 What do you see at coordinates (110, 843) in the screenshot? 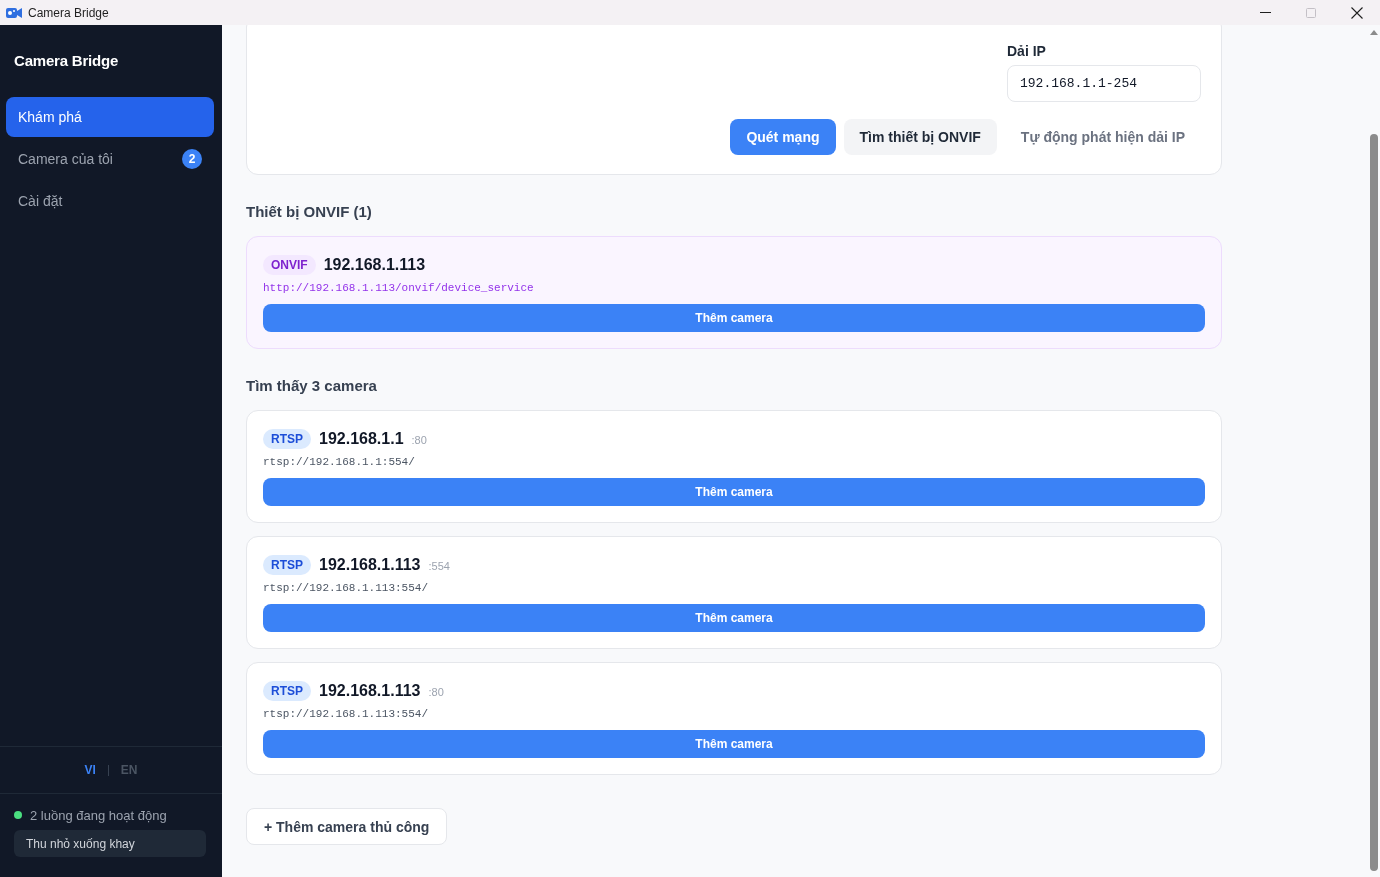
I see `minimize-to-tray-button: Thu nhỏ xuống khay` at bounding box center [110, 843].